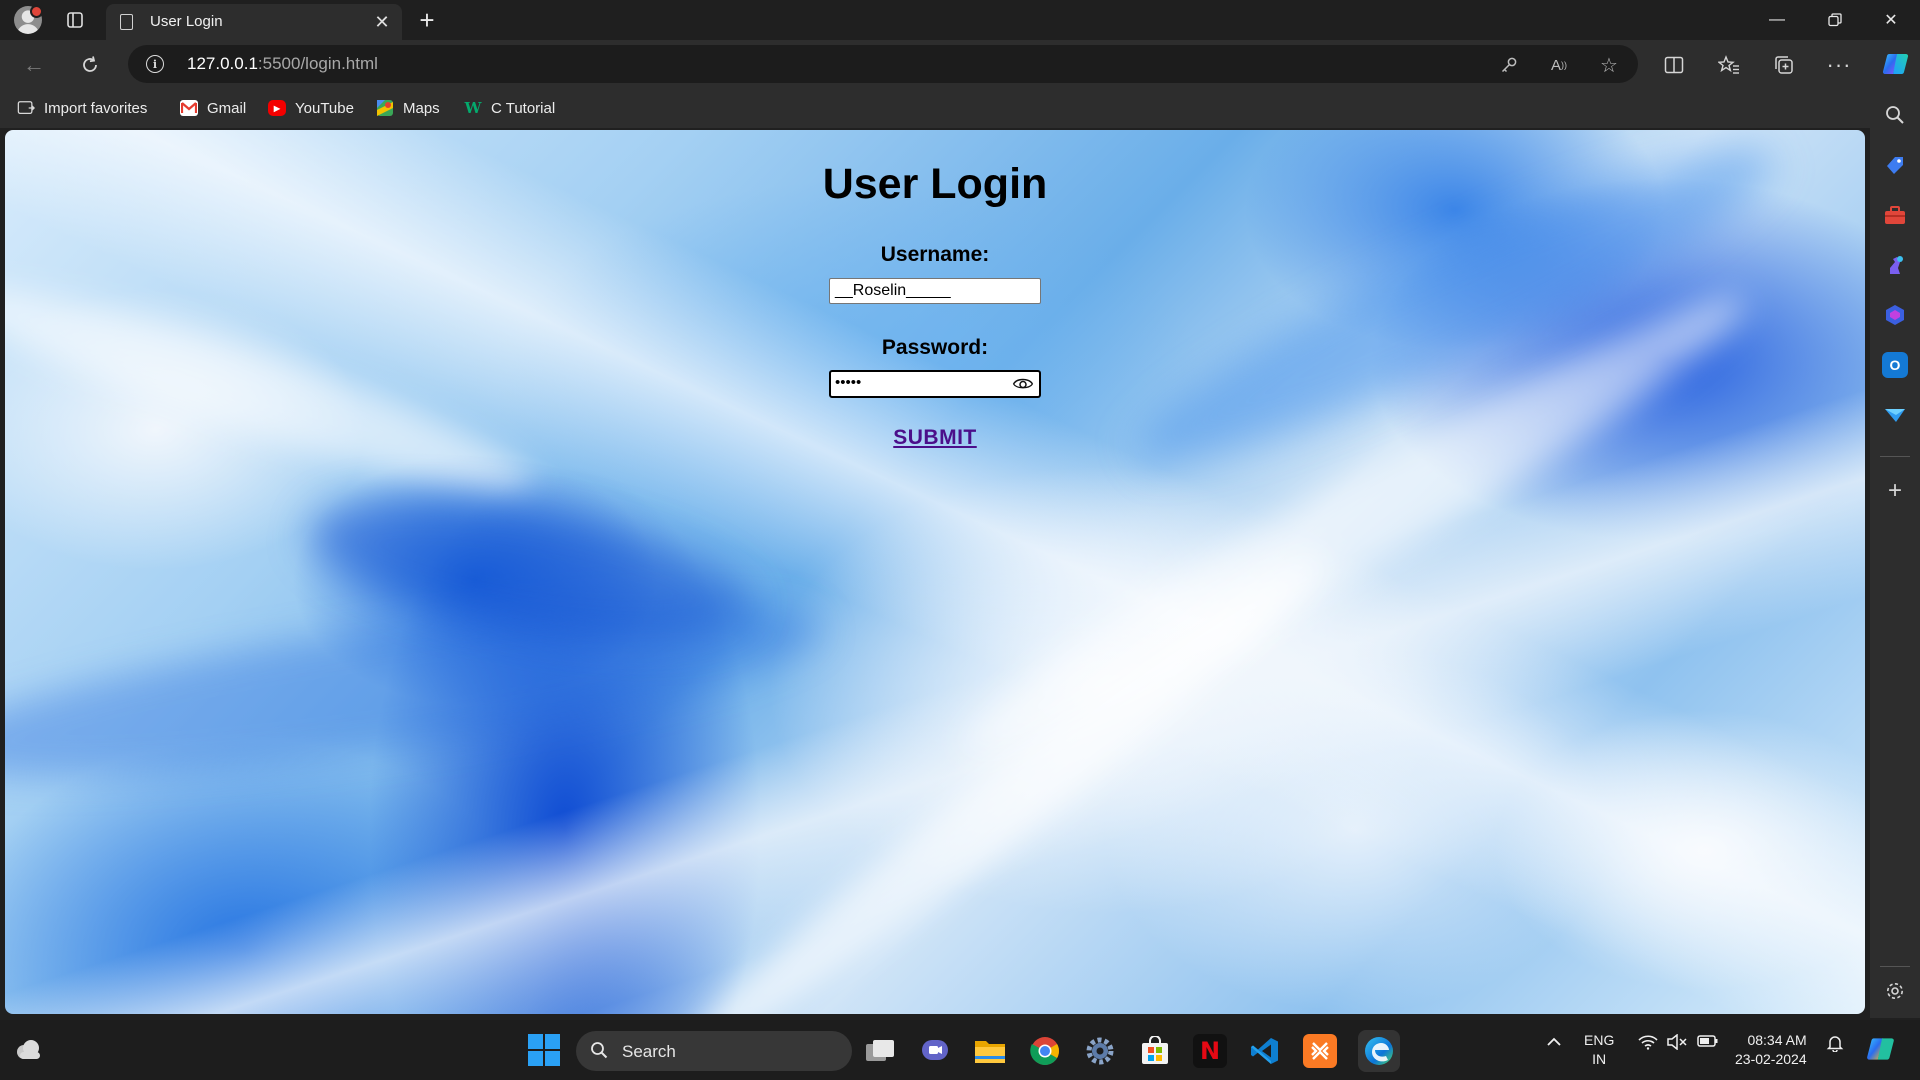 Image resolution: width=1920 pixels, height=1080 pixels. Describe the element at coordinates (1559, 65) in the screenshot. I see `read-aloud-icon: A))` at that location.